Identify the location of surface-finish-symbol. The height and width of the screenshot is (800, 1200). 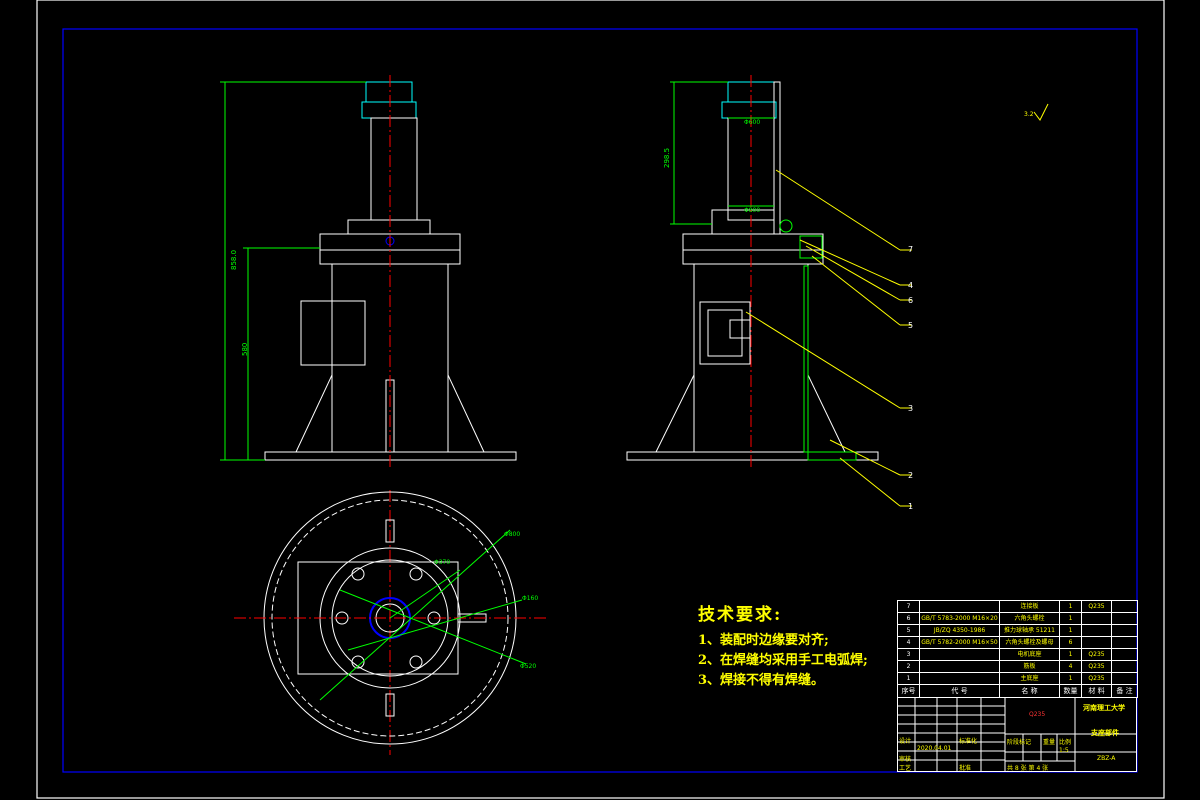
(1041, 112).